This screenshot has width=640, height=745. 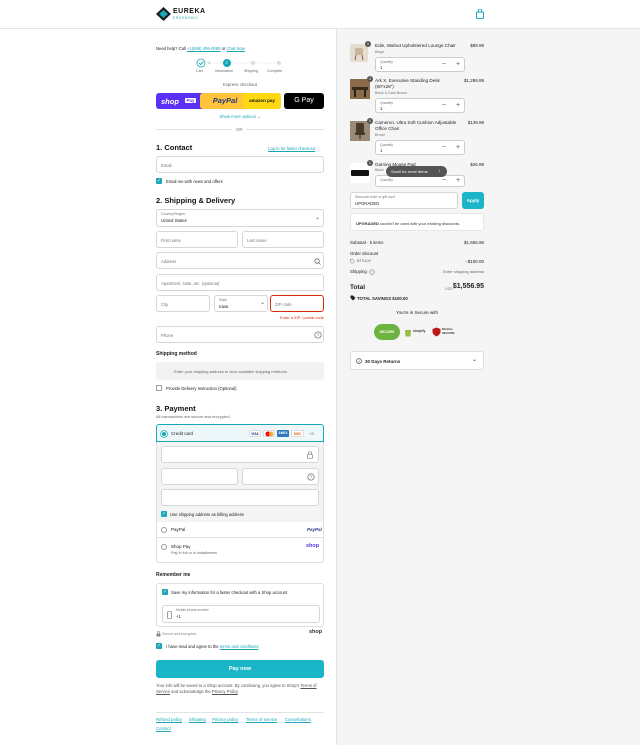 What do you see at coordinates (473, 80) in the screenshot?
I see `product-price: $1,299.99` at bounding box center [473, 80].